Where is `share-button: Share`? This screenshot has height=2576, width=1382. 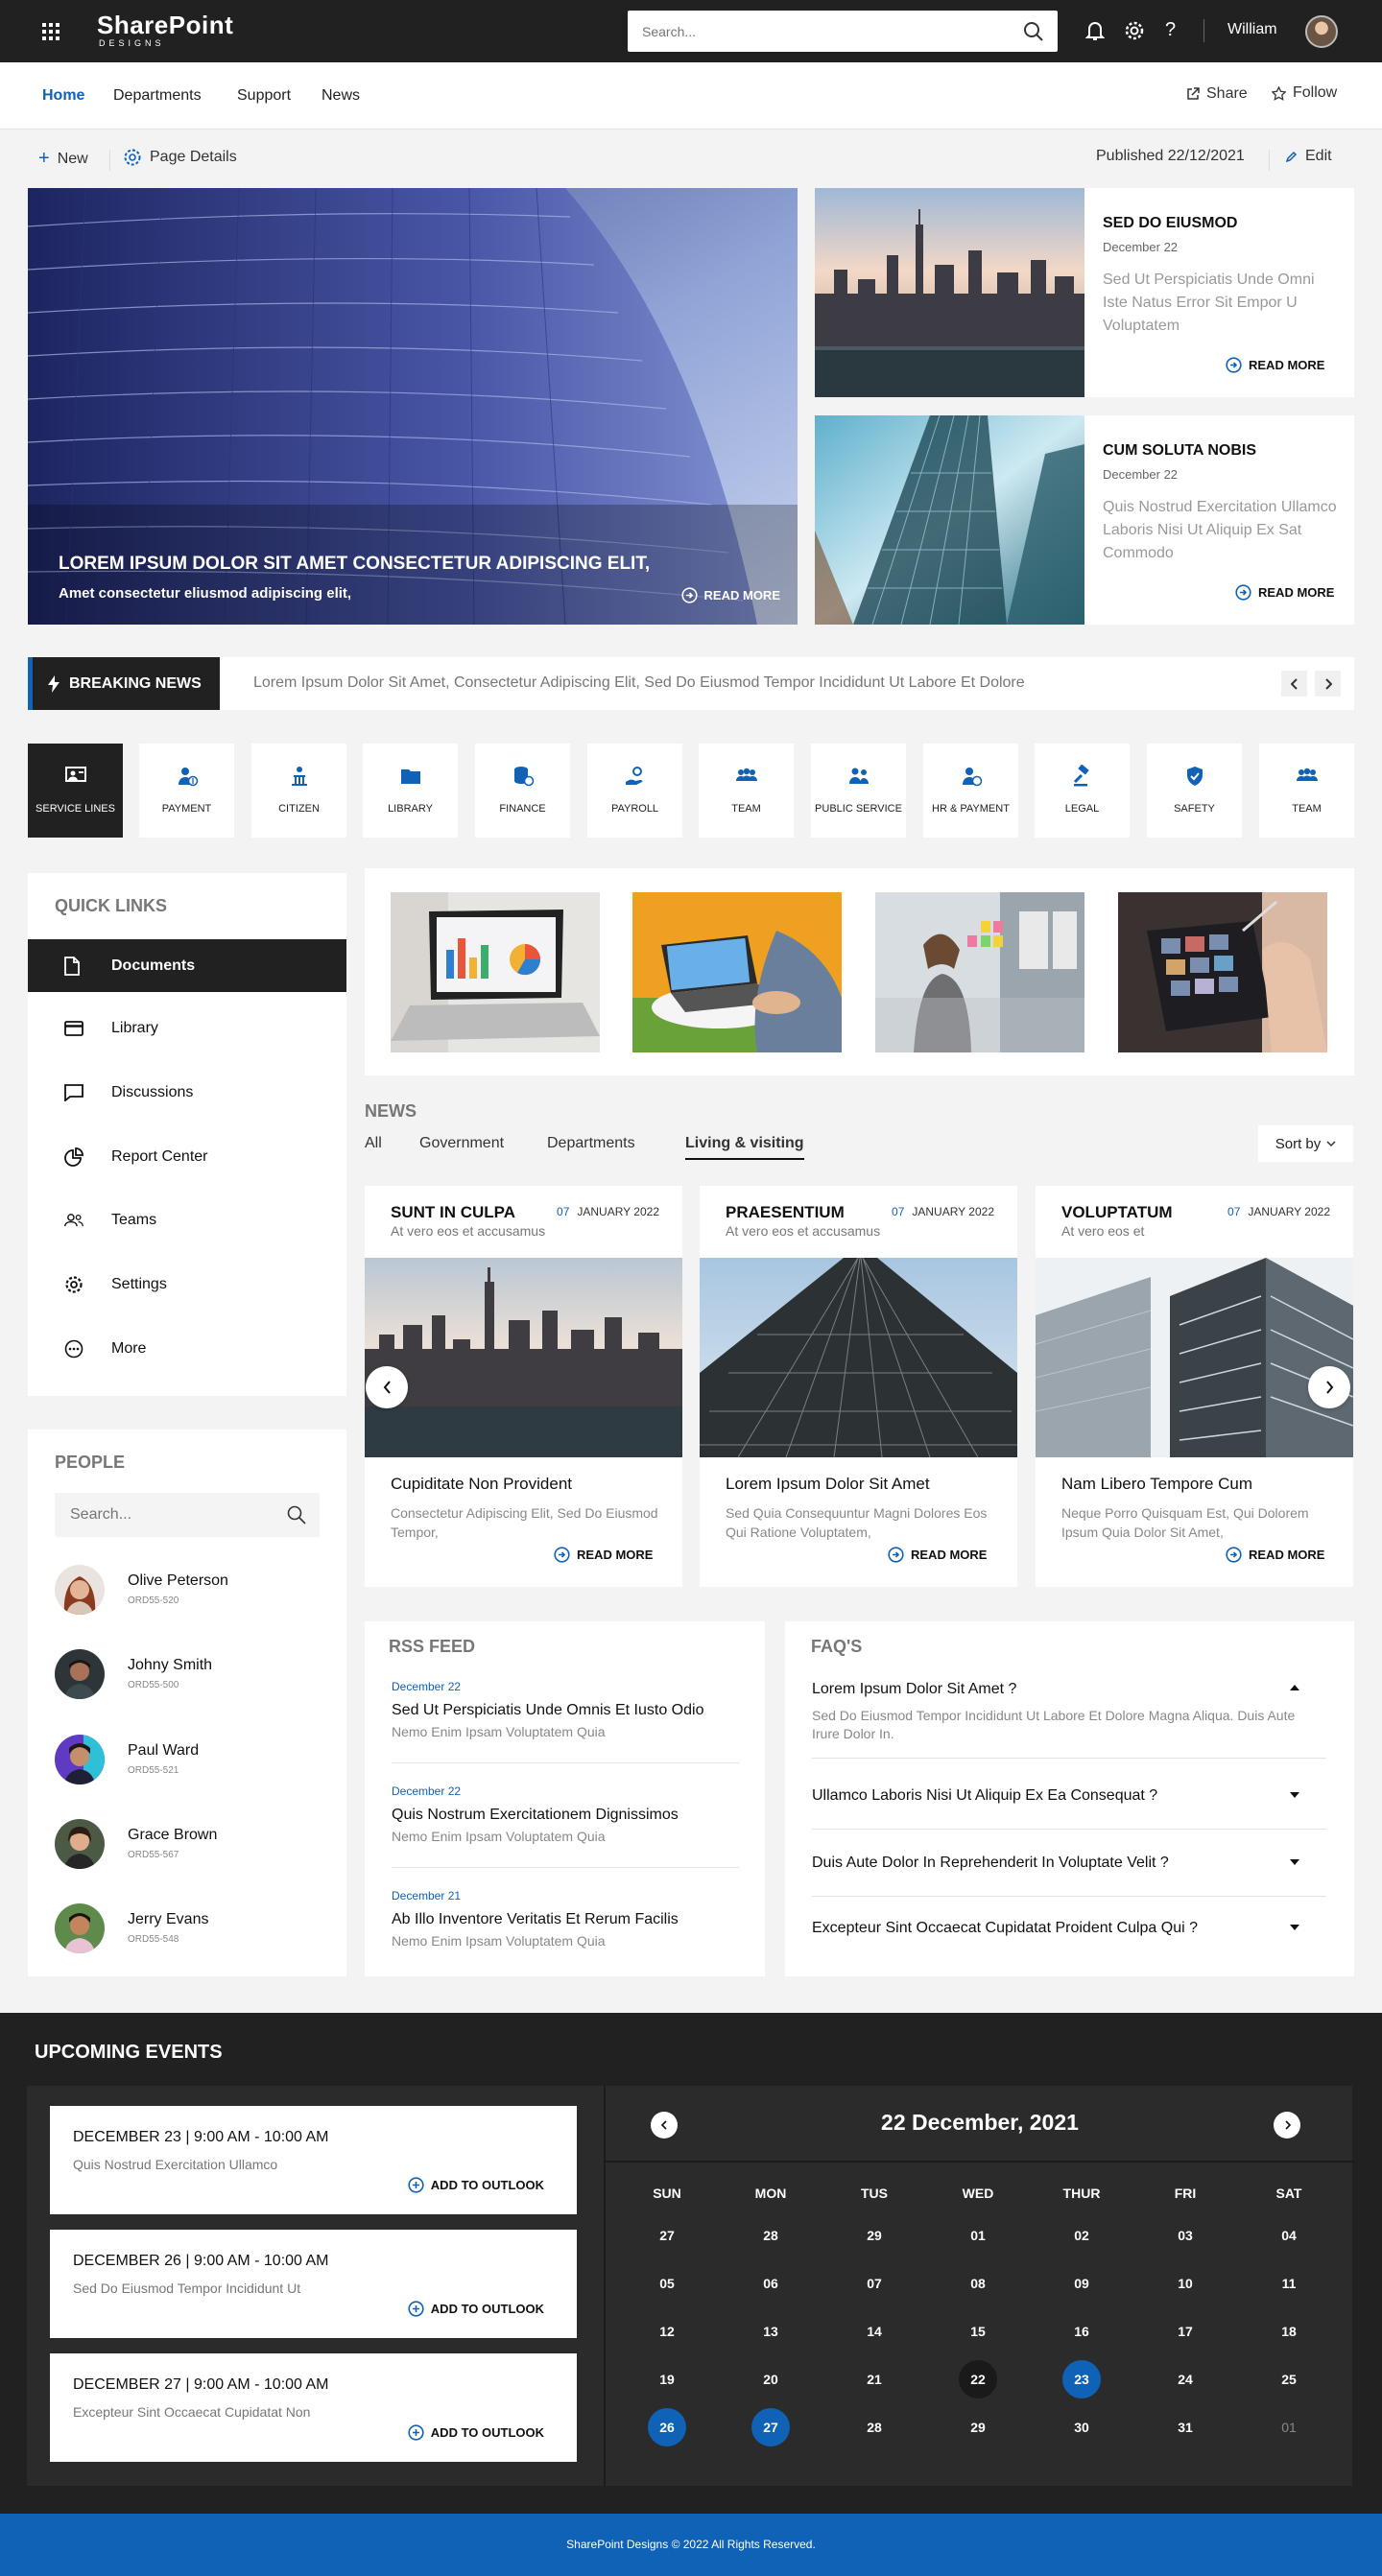 share-button: Share is located at coordinates (1217, 94).